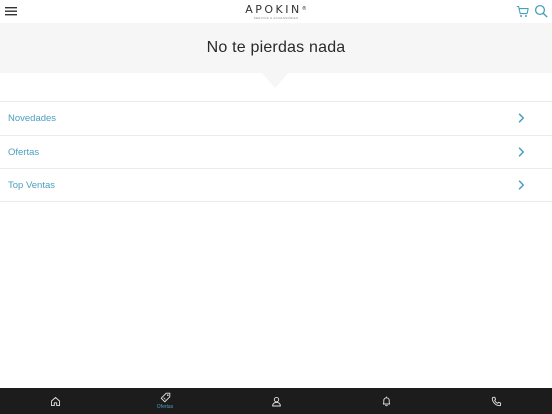 The width and height of the screenshot is (552, 414). Describe the element at coordinates (541, 11) in the screenshot. I see `search-icon` at that location.